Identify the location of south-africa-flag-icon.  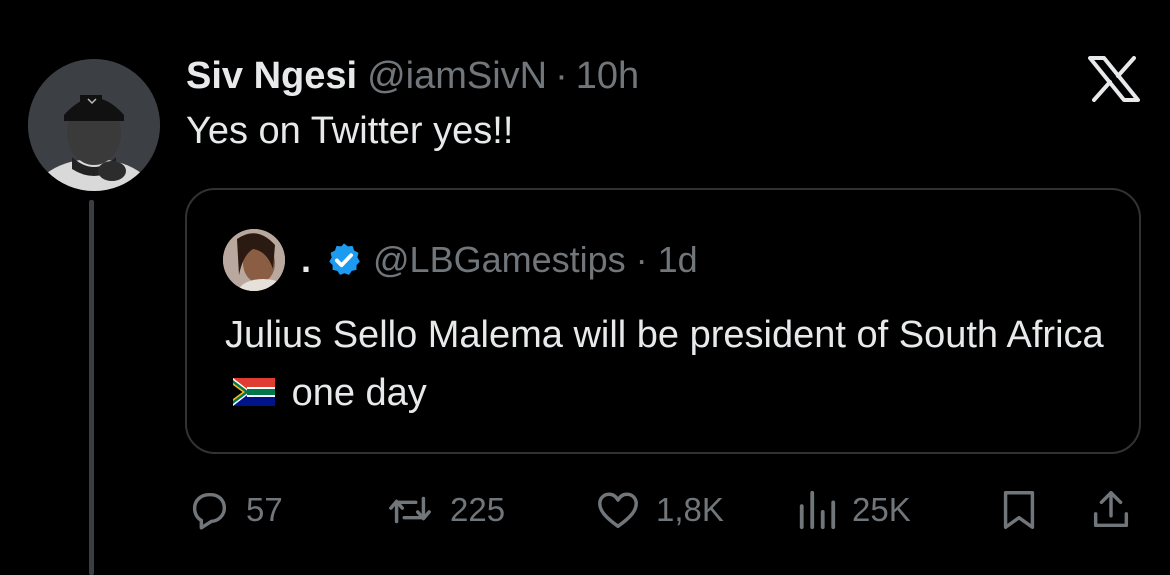
(254, 391).